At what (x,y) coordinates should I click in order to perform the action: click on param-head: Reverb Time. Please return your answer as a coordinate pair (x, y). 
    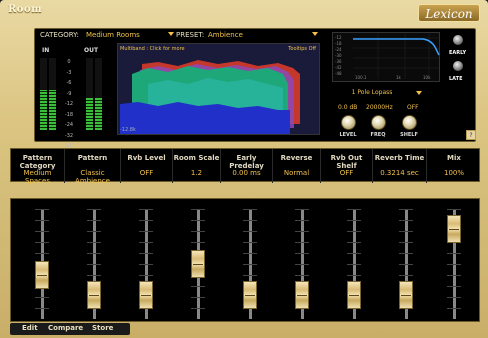
    Looking at the image, I should click on (399, 158).